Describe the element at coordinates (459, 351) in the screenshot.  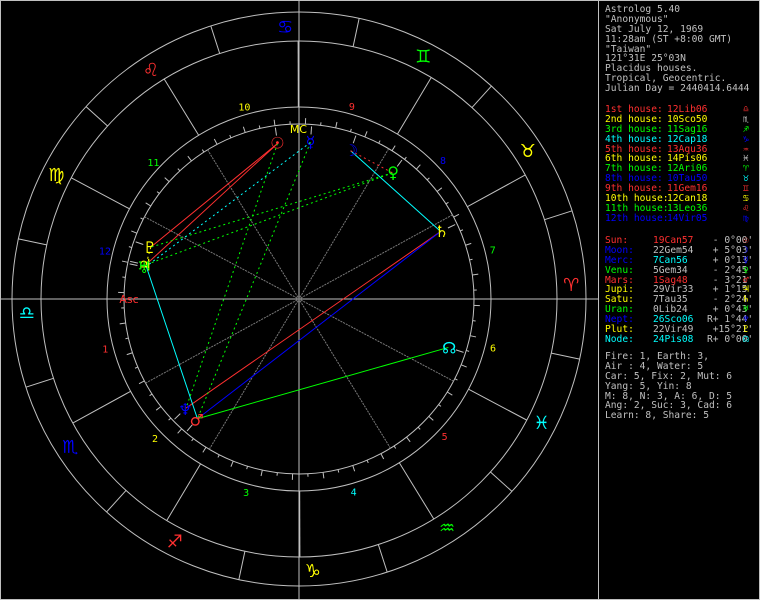
I see `planet-pointer` at that location.